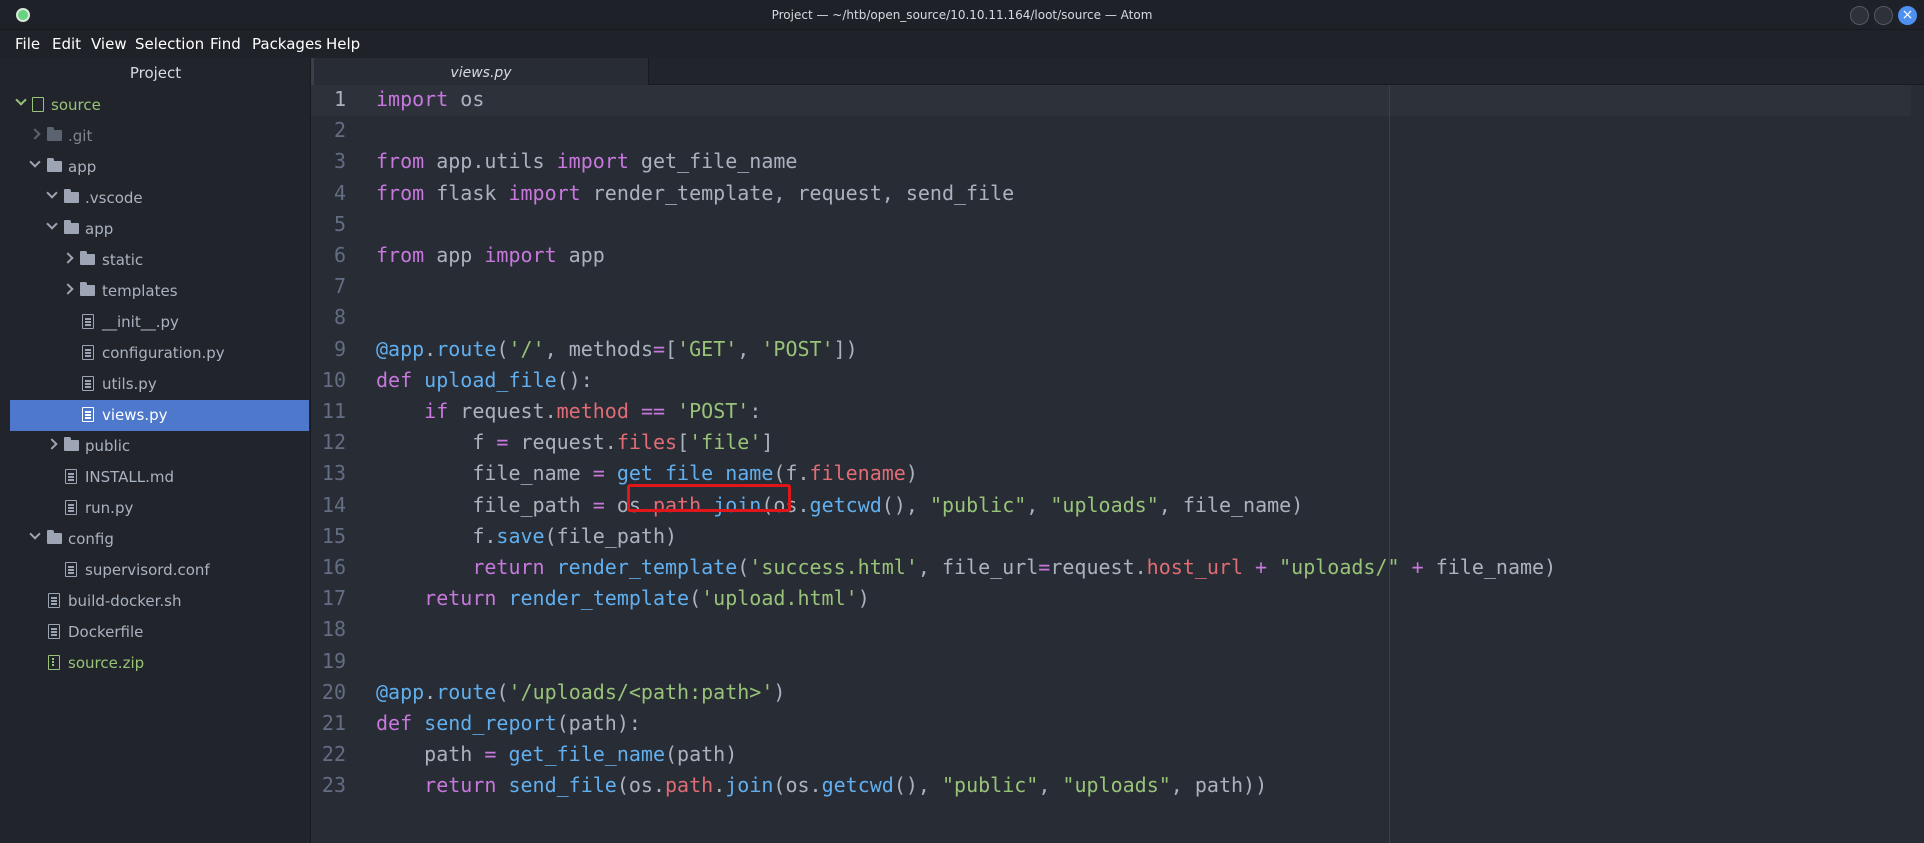  What do you see at coordinates (163, 353) in the screenshot?
I see `tree-item-label: configuration.py` at bounding box center [163, 353].